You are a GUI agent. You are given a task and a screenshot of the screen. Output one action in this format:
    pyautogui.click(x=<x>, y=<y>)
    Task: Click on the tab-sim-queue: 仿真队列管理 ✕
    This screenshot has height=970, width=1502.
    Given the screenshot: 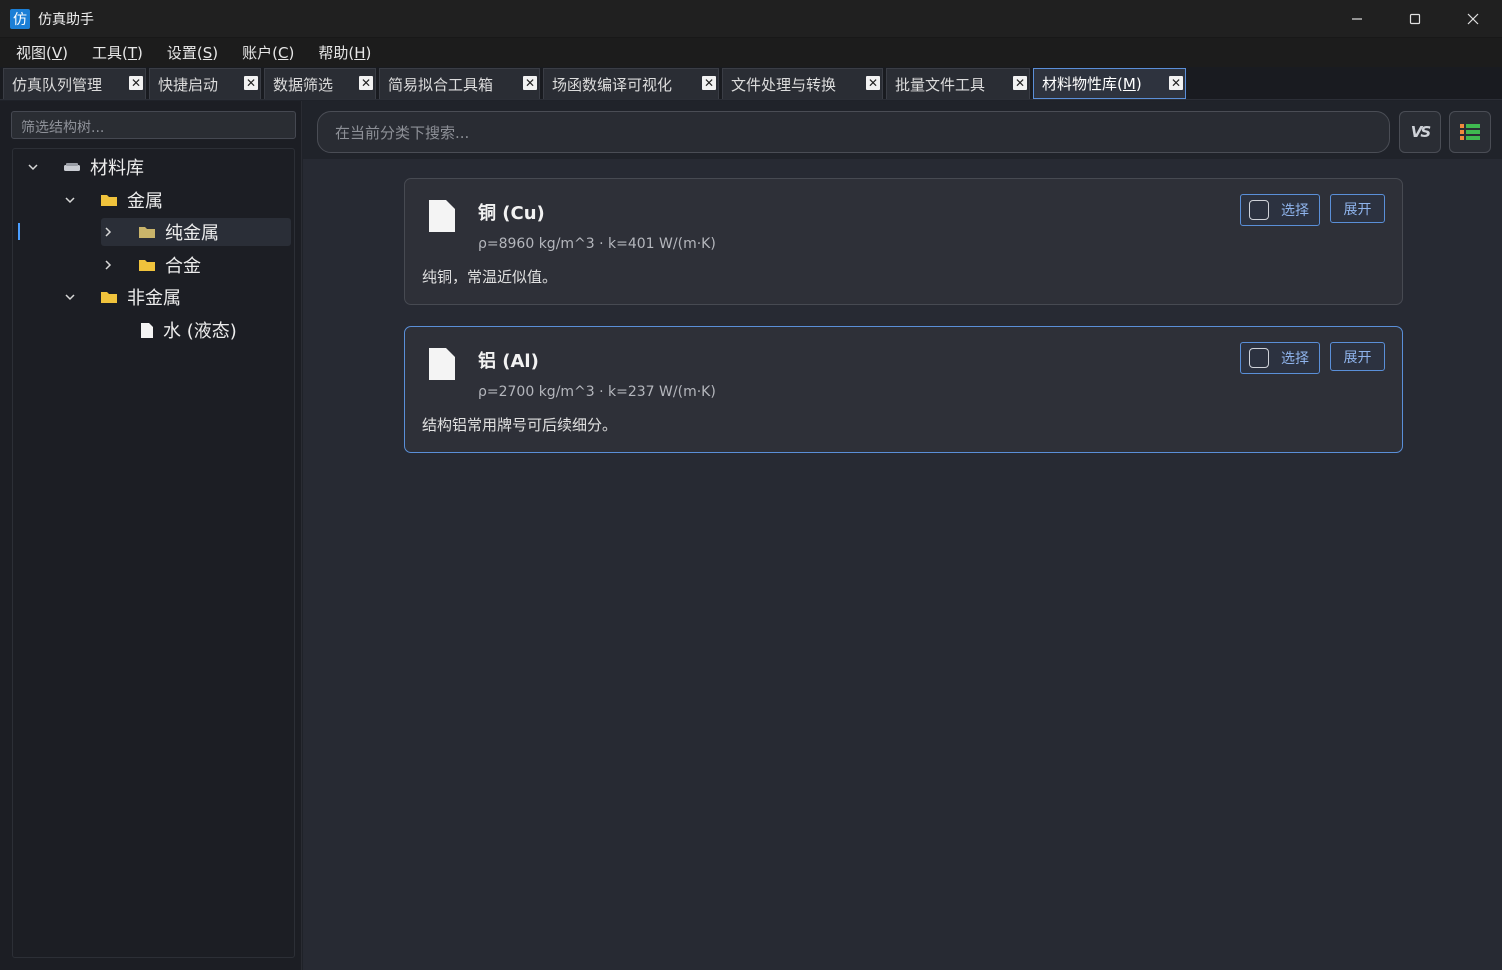 What is the action you would take?
    pyautogui.click(x=74, y=83)
    